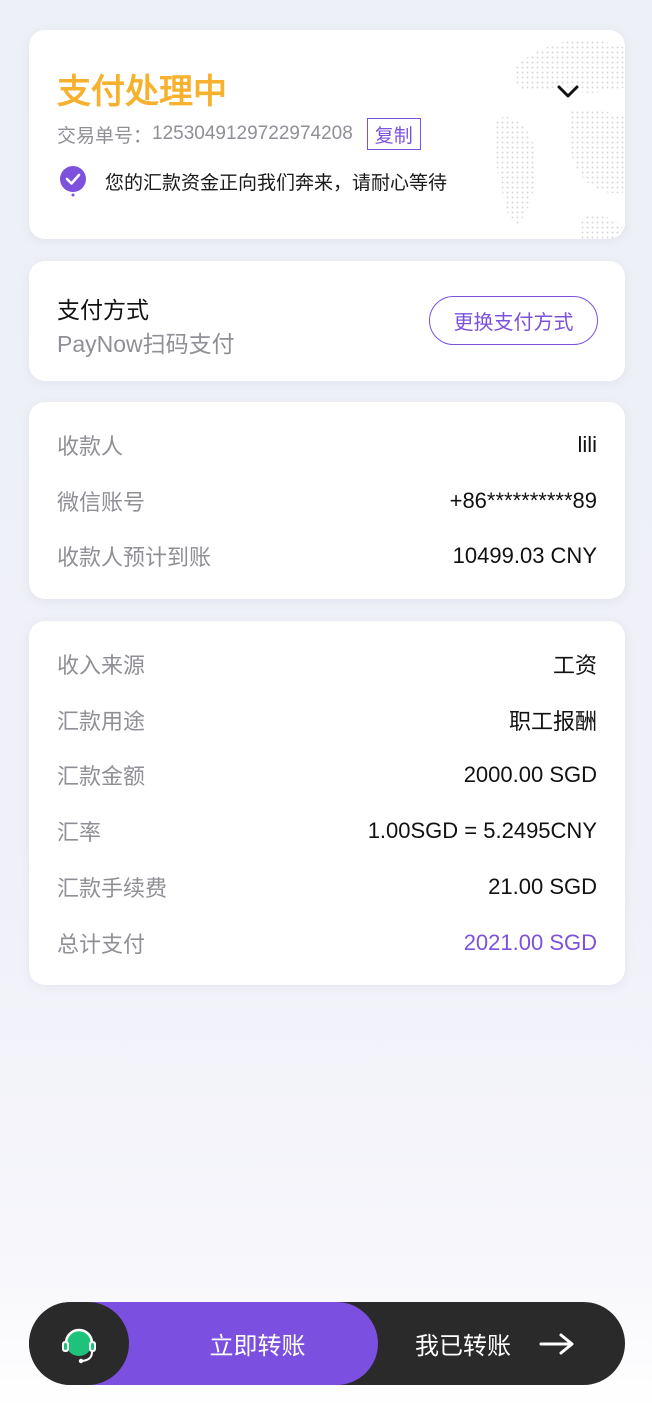 Image resolution: width=652 pixels, height=1410 pixels. Describe the element at coordinates (327, 887) in the screenshot. I see `remittance-fee-row: 汇款手续费 21.00 SGD` at that location.